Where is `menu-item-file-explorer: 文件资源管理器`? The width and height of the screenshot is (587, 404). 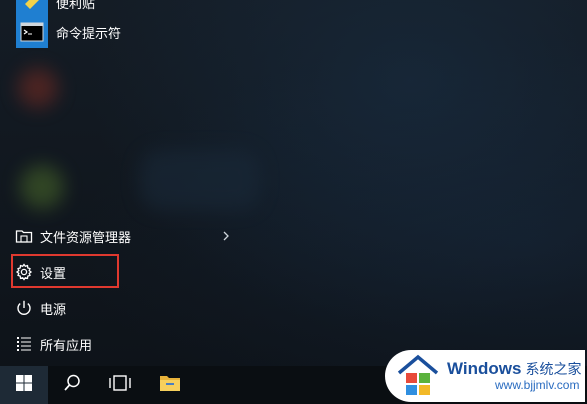 menu-item-file-explorer: 文件资源管理器 is located at coordinates (120, 236).